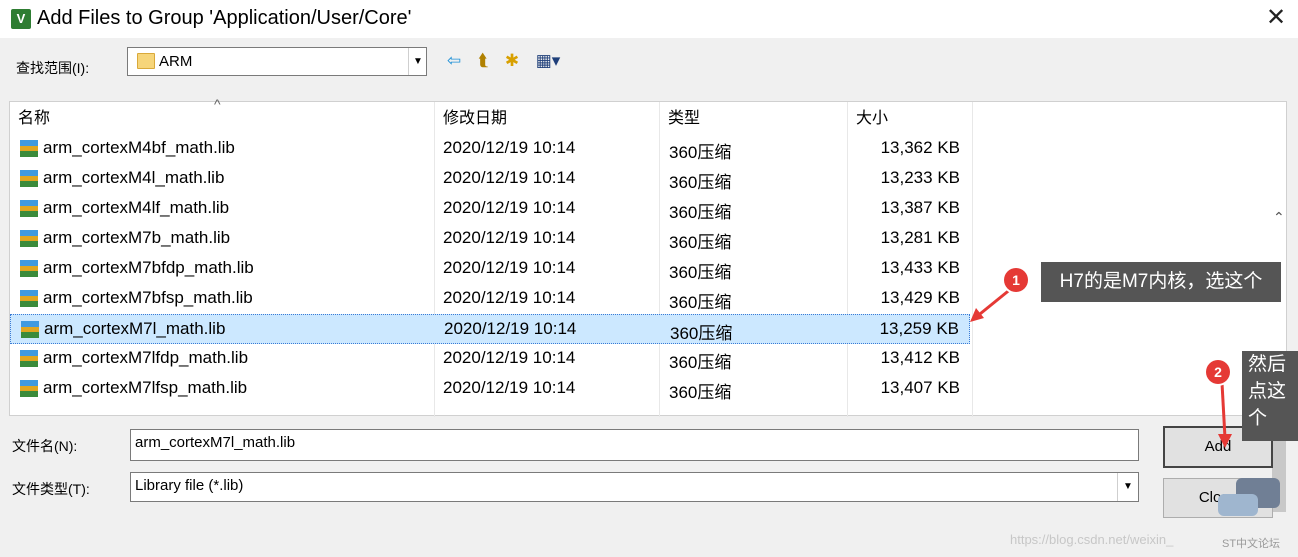 This screenshot has width=1298, height=557. What do you see at coordinates (1161, 282) in the screenshot?
I see `annotation-note-1: H7的是M7内核，选这个` at bounding box center [1161, 282].